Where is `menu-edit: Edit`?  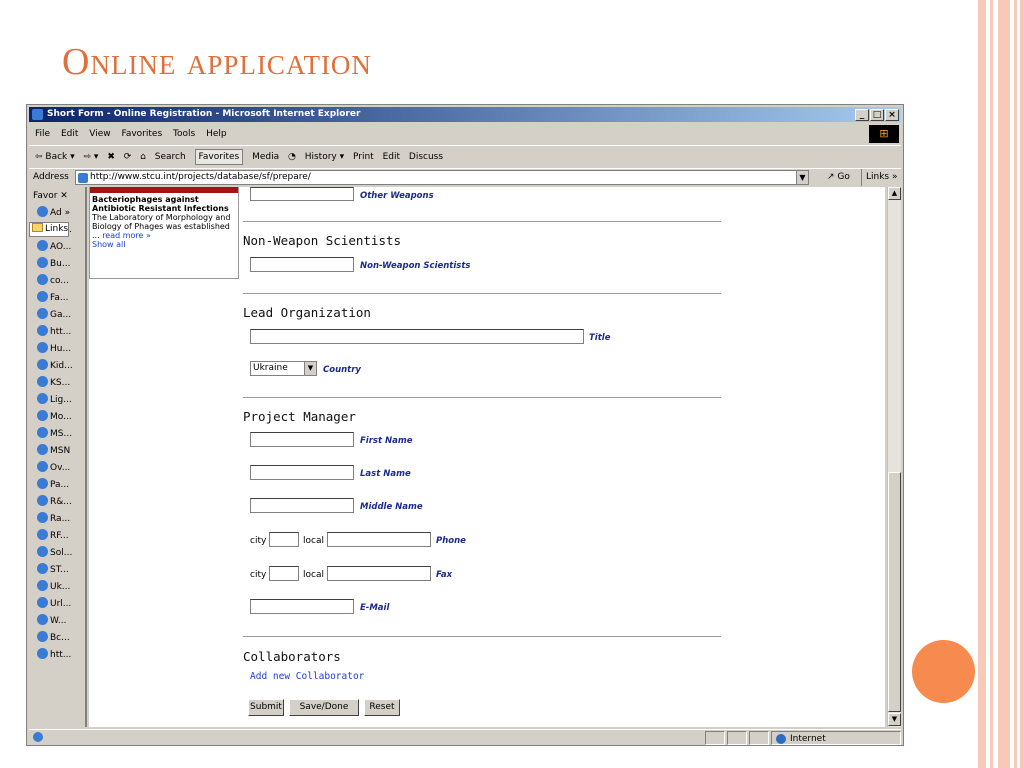 menu-edit: Edit is located at coordinates (69, 134).